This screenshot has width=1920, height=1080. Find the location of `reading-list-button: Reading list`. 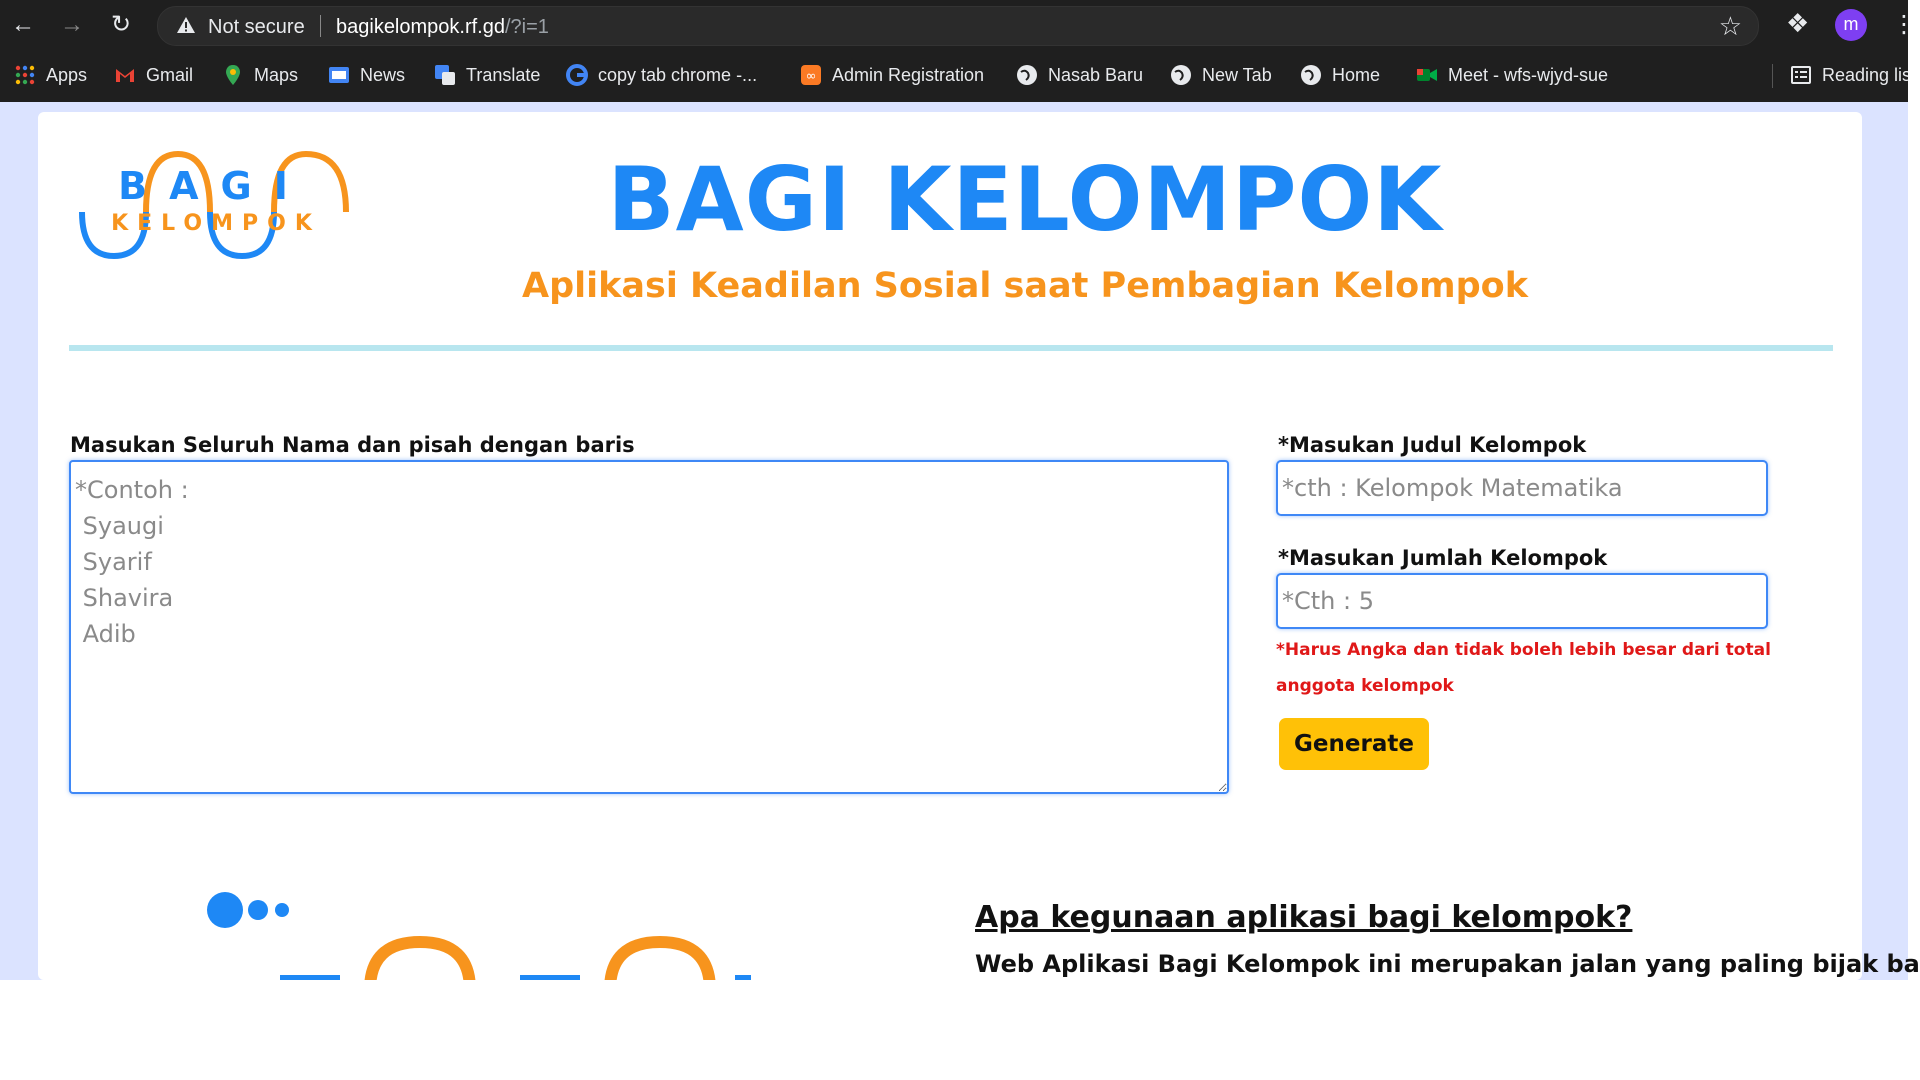

reading-list-button: Reading list is located at coordinates (1849, 76).